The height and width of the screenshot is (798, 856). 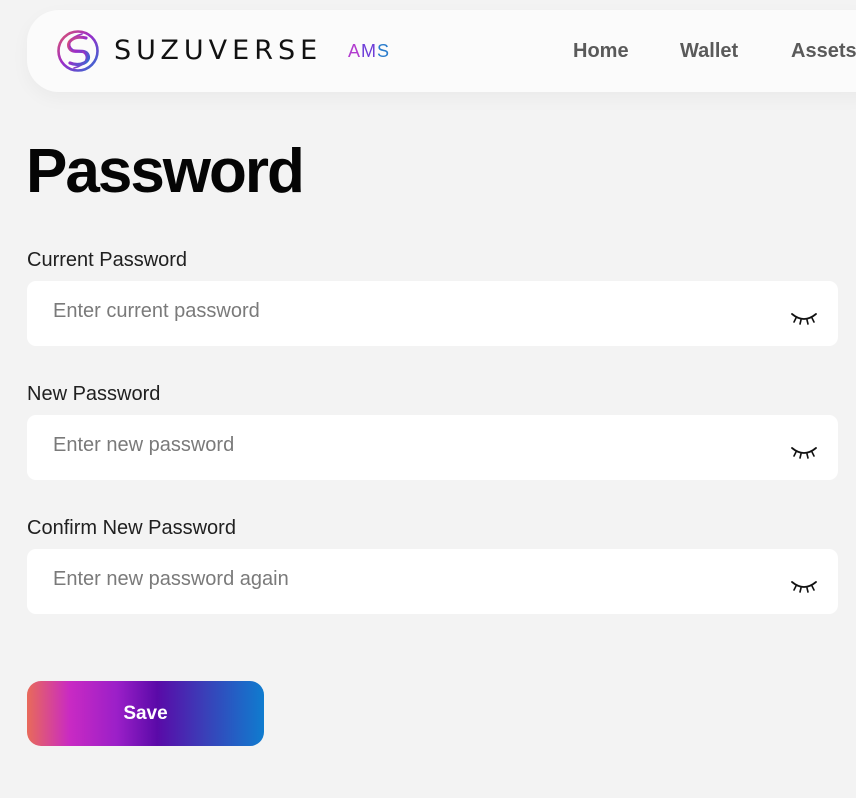 I want to click on current-password-label: Current Password, so click(x=107, y=260).